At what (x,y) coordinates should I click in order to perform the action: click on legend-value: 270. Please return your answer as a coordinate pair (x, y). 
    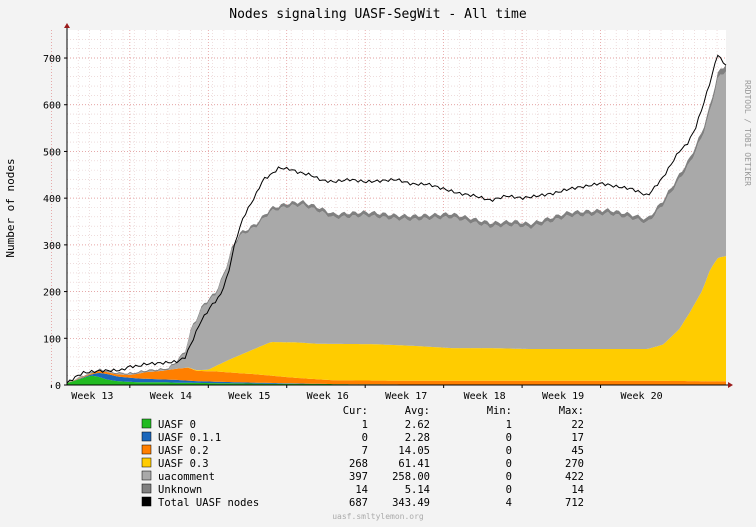
    Looking at the image, I should click on (574, 464).